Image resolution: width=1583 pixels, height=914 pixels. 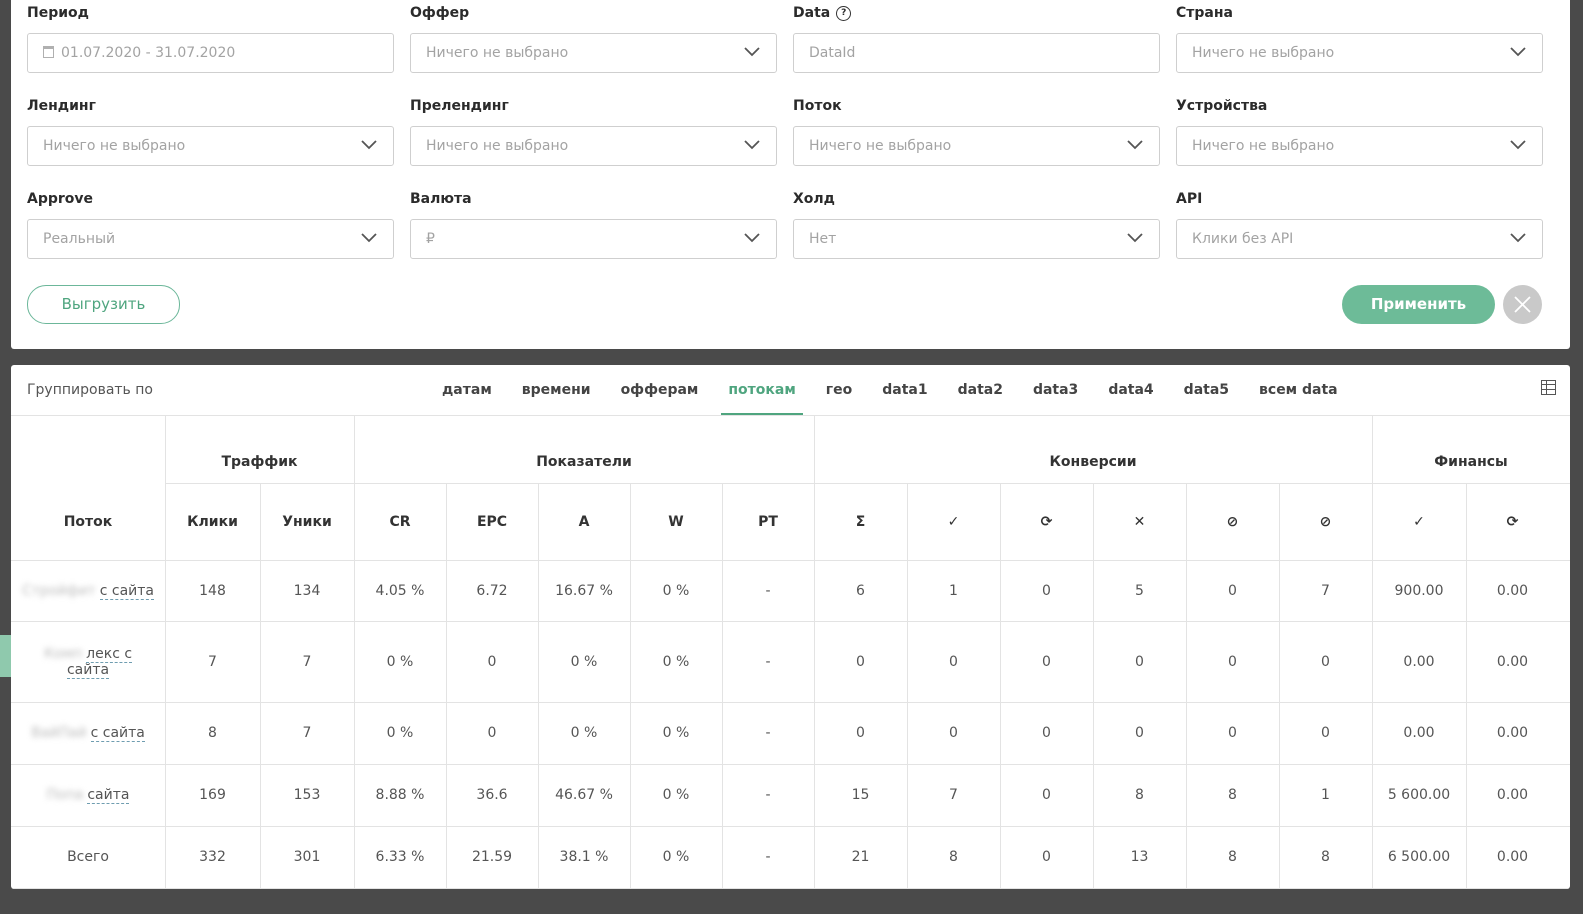 I want to click on devices-select: Ничего не выбрано, so click(x=1359, y=146).